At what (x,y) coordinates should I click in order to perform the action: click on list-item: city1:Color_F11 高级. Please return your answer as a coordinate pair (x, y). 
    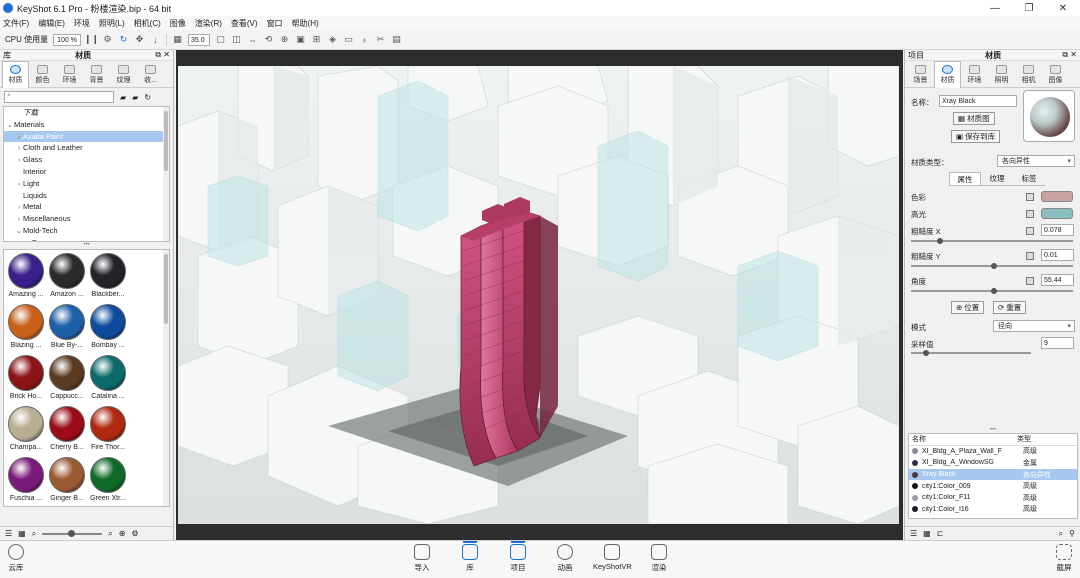
    Looking at the image, I should click on (993, 498).